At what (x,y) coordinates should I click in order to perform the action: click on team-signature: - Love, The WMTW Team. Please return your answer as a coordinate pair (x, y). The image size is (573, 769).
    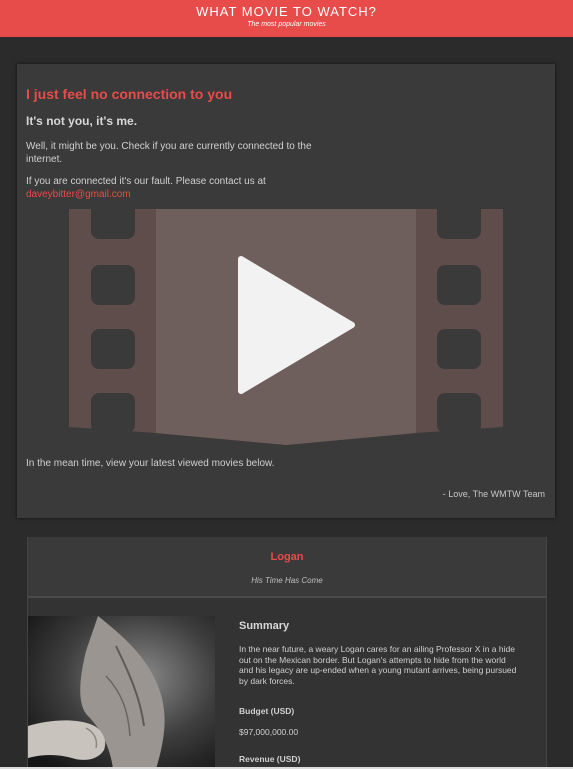
    Looking at the image, I should click on (493, 494).